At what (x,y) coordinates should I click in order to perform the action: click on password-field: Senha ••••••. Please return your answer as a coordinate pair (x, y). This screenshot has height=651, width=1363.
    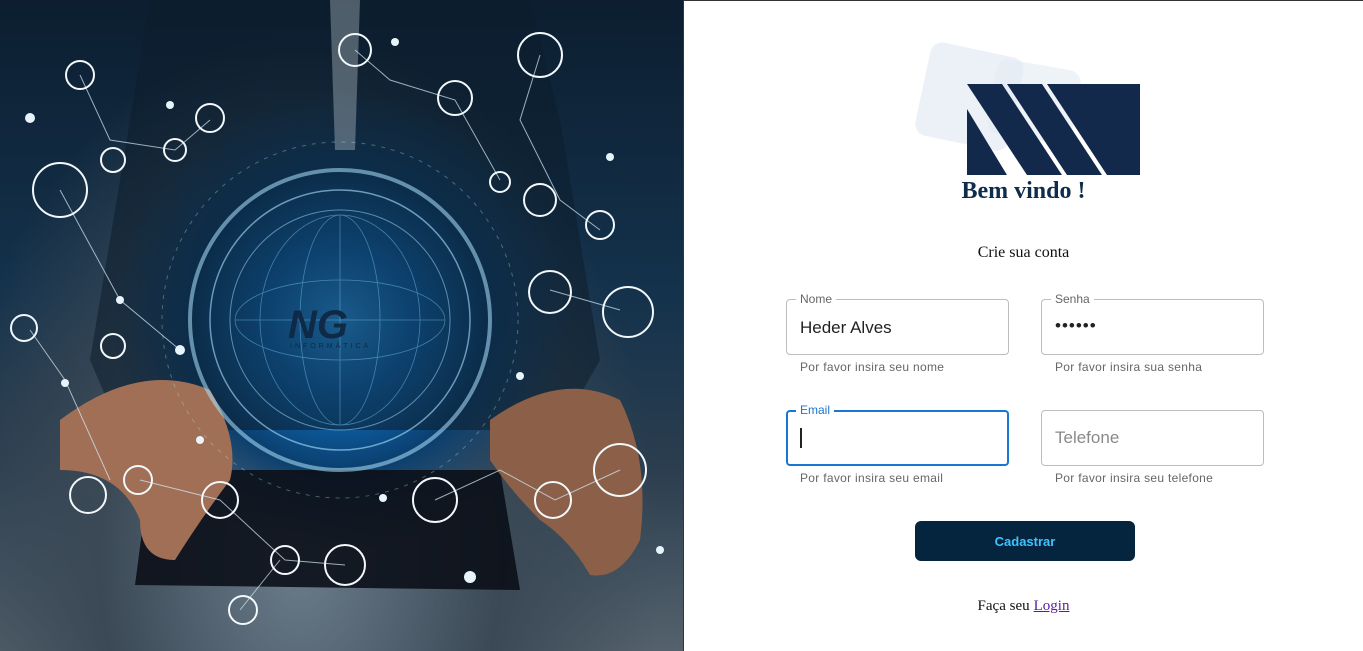
    Looking at the image, I should click on (1152, 323).